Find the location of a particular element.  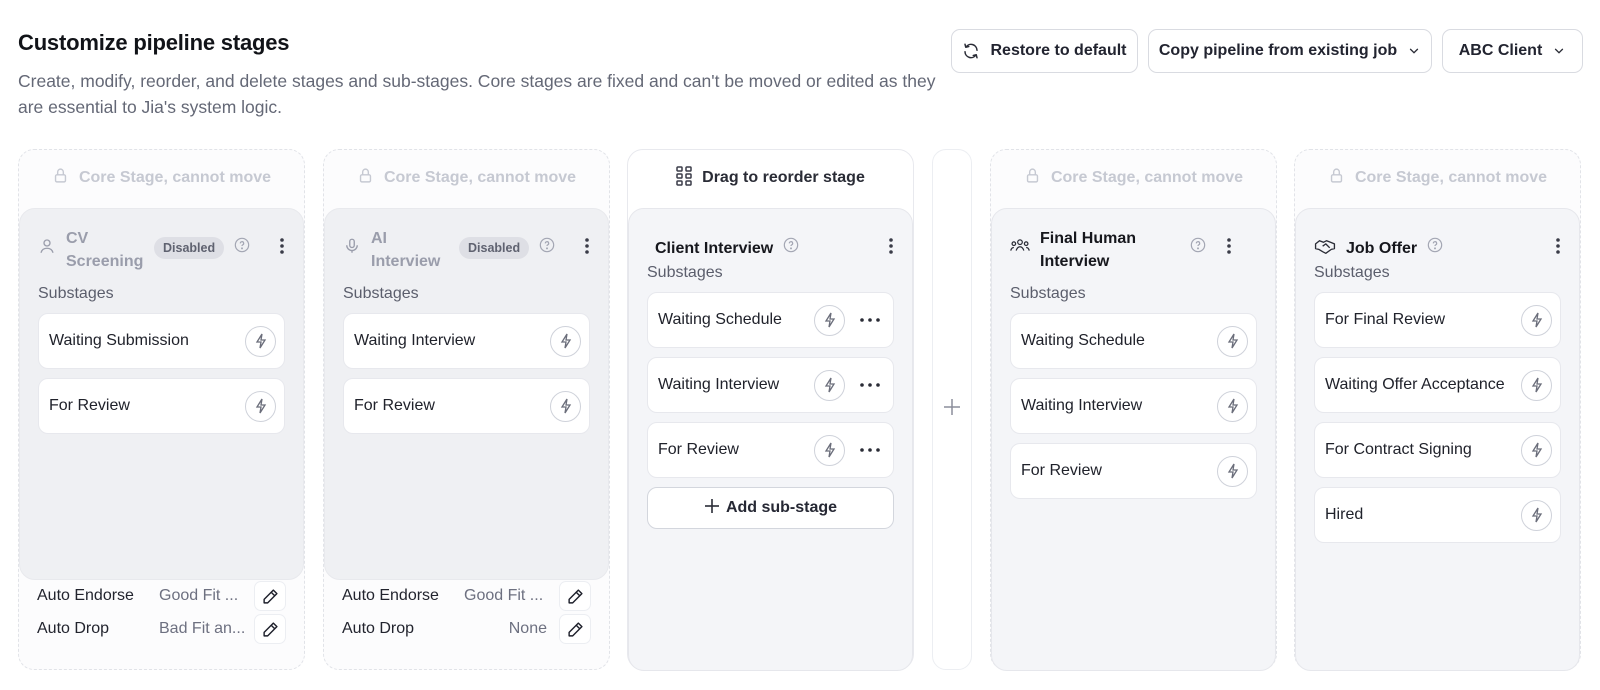

stage-name: Client Interview is located at coordinates (714, 248).